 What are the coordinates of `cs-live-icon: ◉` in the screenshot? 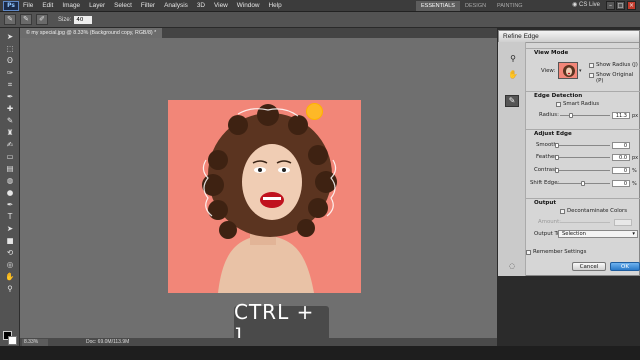 It's located at (575, 5).